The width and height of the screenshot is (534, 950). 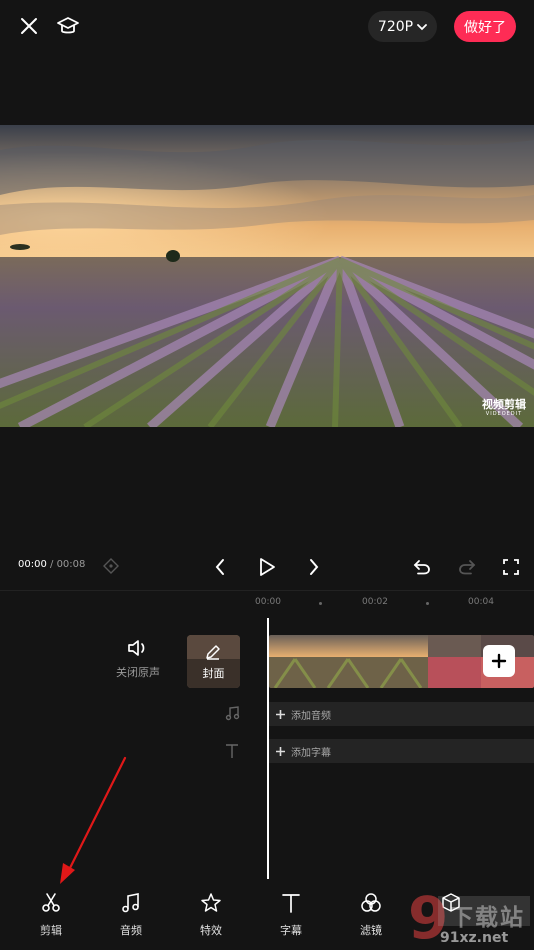 I want to click on toolbar-subtitle-label: 字幕, so click(x=291, y=930).